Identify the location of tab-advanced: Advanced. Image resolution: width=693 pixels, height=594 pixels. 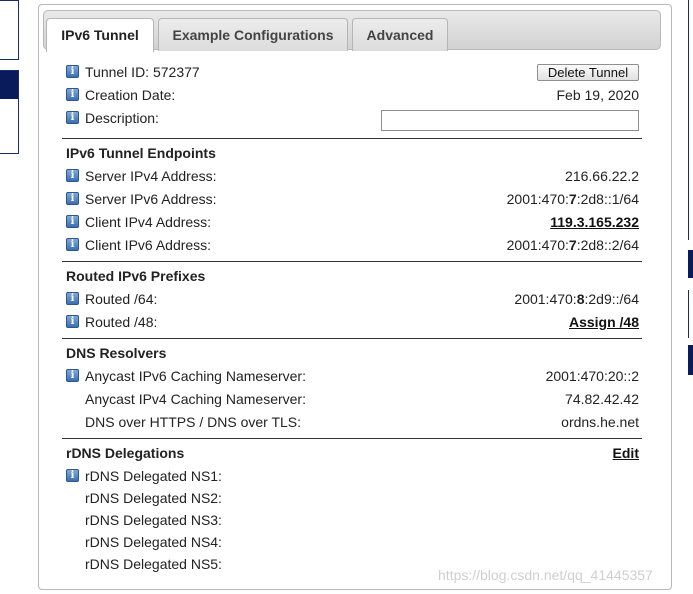
(400, 34).